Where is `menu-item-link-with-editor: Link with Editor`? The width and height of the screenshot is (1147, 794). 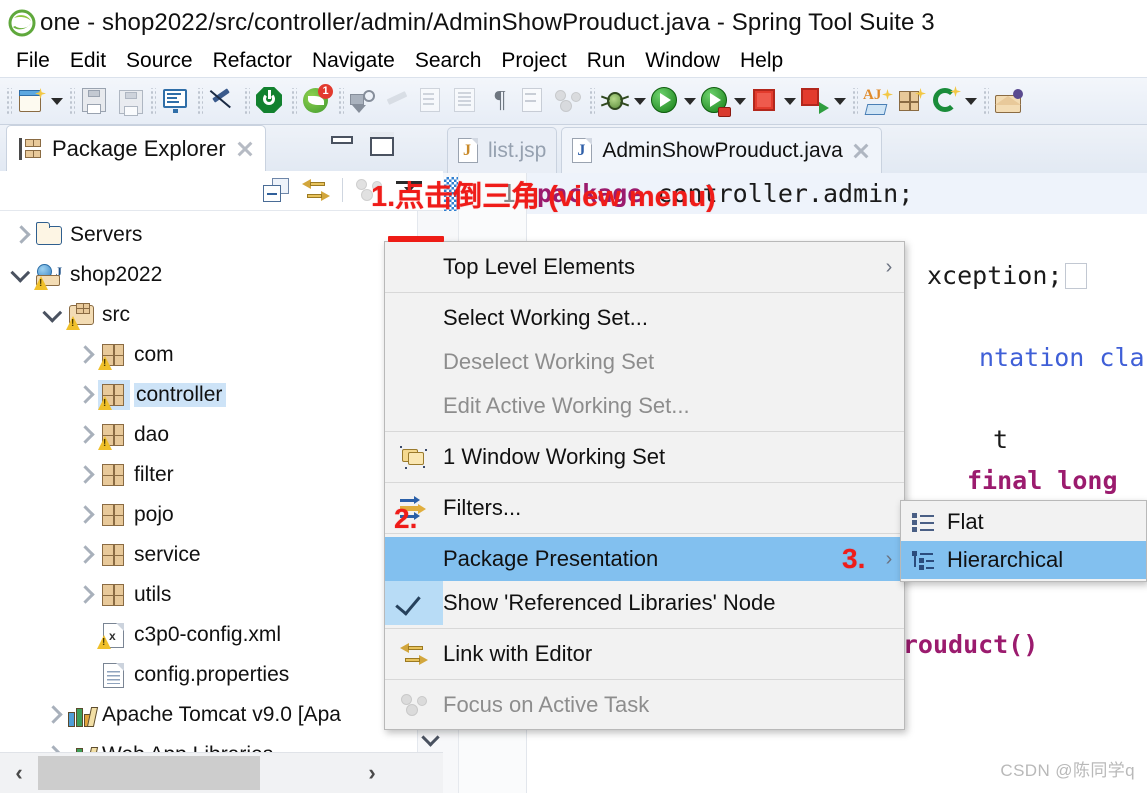
menu-item-link-with-editor: Link with Editor is located at coordinates (644, 654).